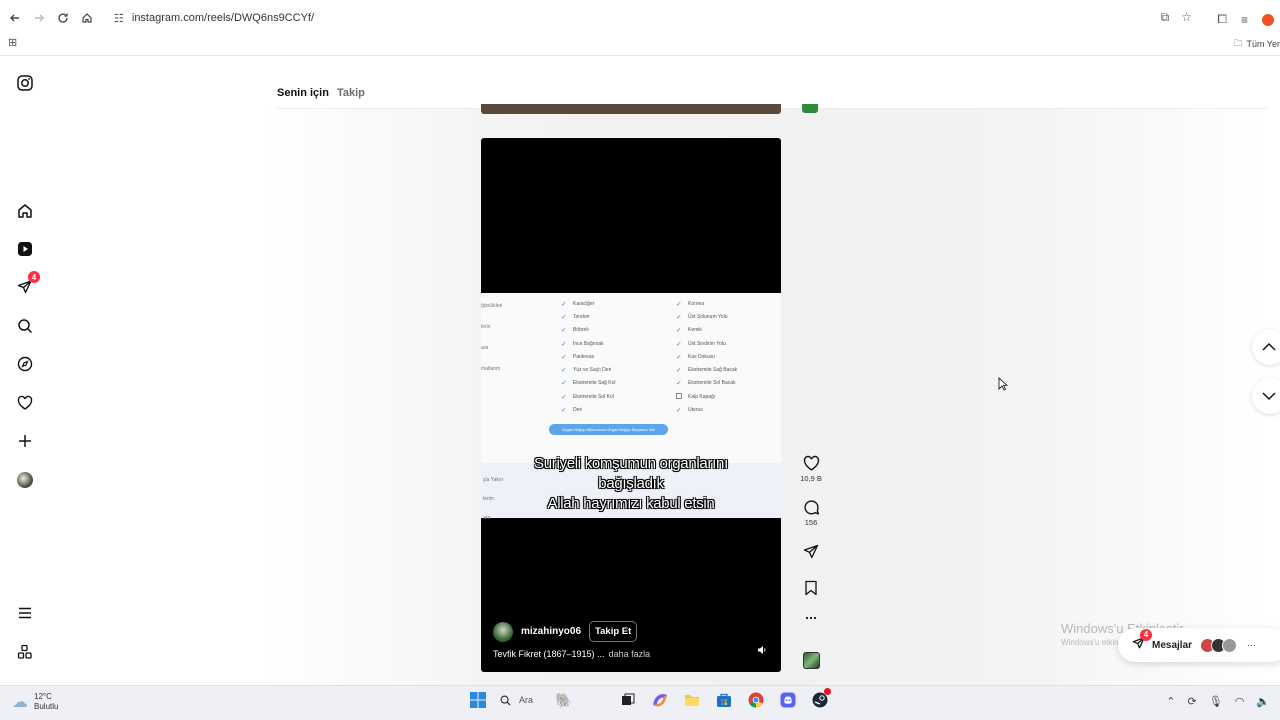 The height and width of the screenshot is (720, 1280). What do you see at coordinates (63, 18) in the screenshot?
I see `reload-button` at bounding box center [63, 18].